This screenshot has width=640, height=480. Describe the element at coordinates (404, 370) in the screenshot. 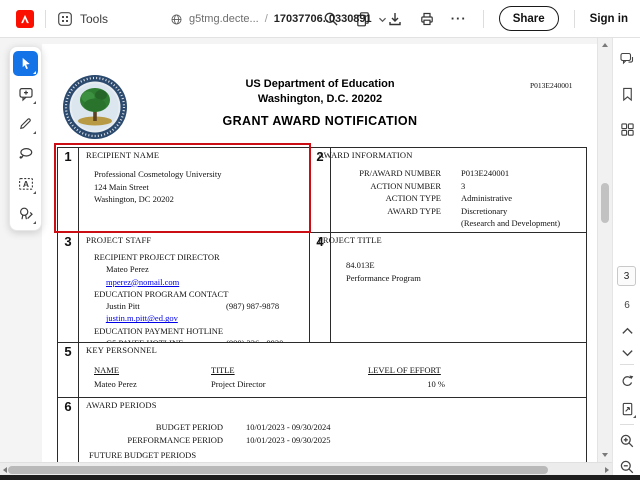

I see `column-header-effort: LEVEL OF EFFORT` at that location.